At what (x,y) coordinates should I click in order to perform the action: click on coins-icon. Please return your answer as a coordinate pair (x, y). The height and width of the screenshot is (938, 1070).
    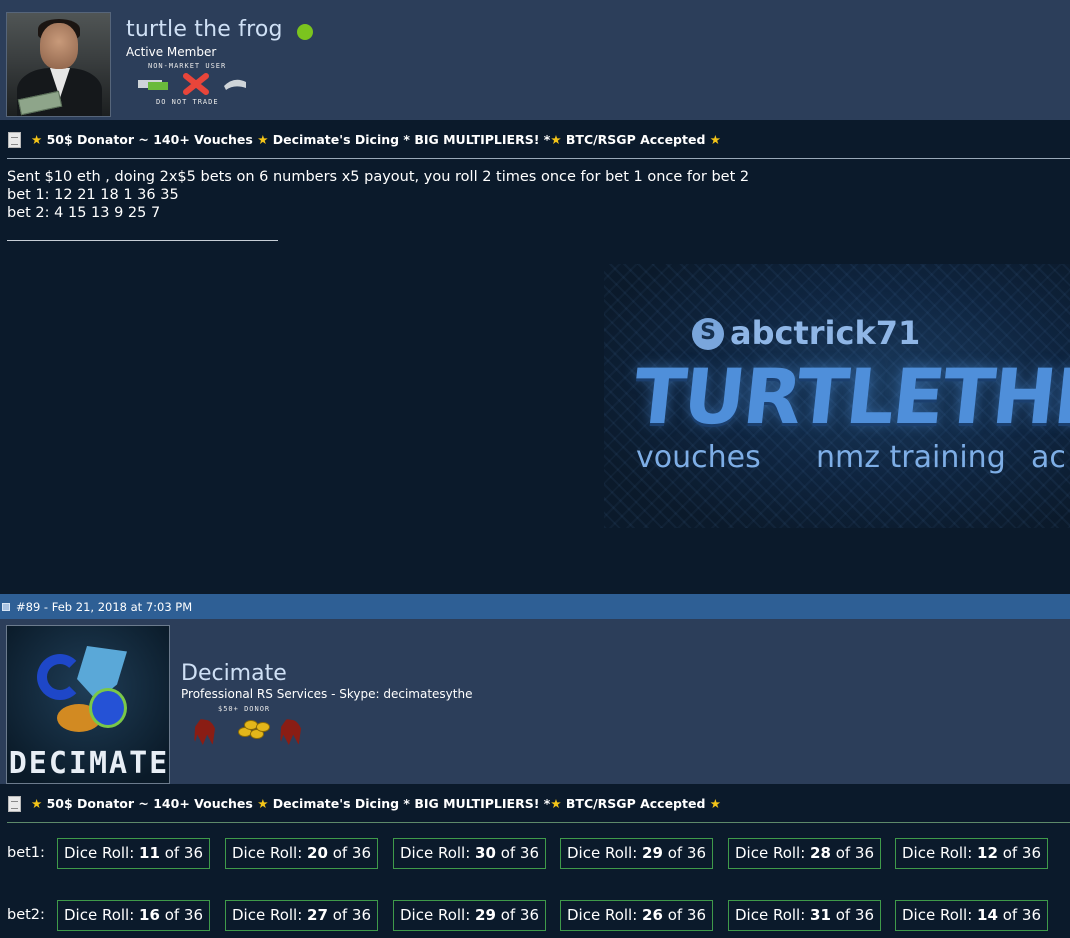
    Looking at the image, I should click on (253, 730).